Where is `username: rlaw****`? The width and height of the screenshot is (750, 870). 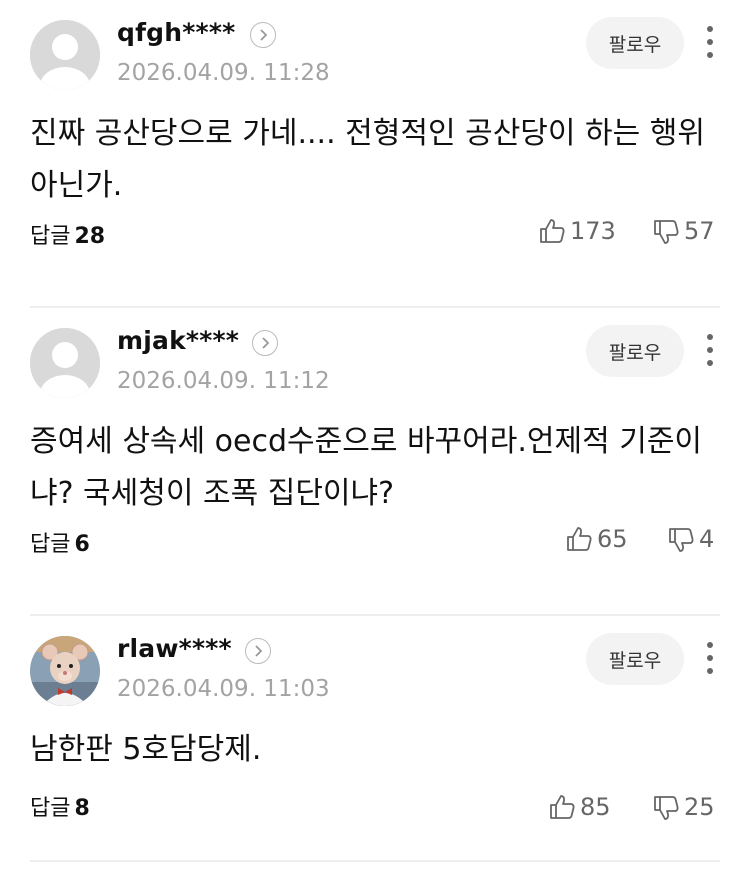 username: rlaw**** is located at coordinates (174, 648).